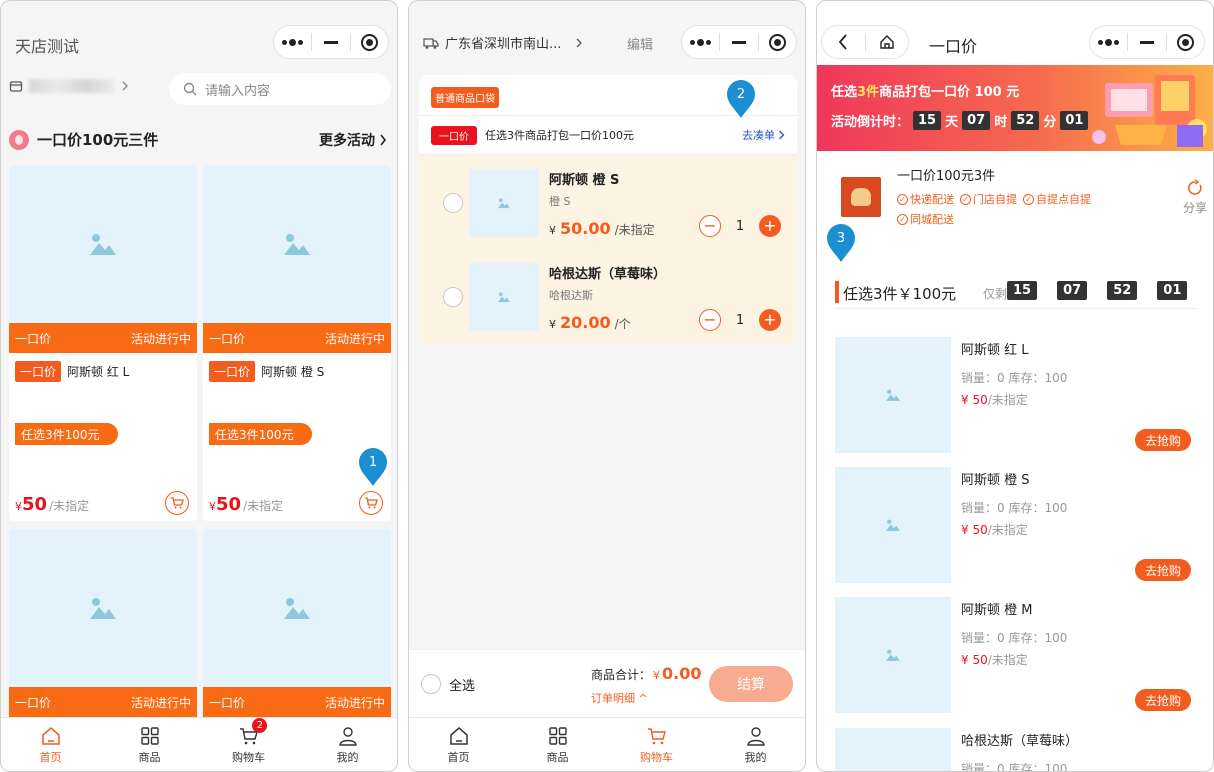  What do you see at coordinates (248, 744) in the screenshot?
I see `tab-cart: 购物车 2` at bounding box center [248, 744].